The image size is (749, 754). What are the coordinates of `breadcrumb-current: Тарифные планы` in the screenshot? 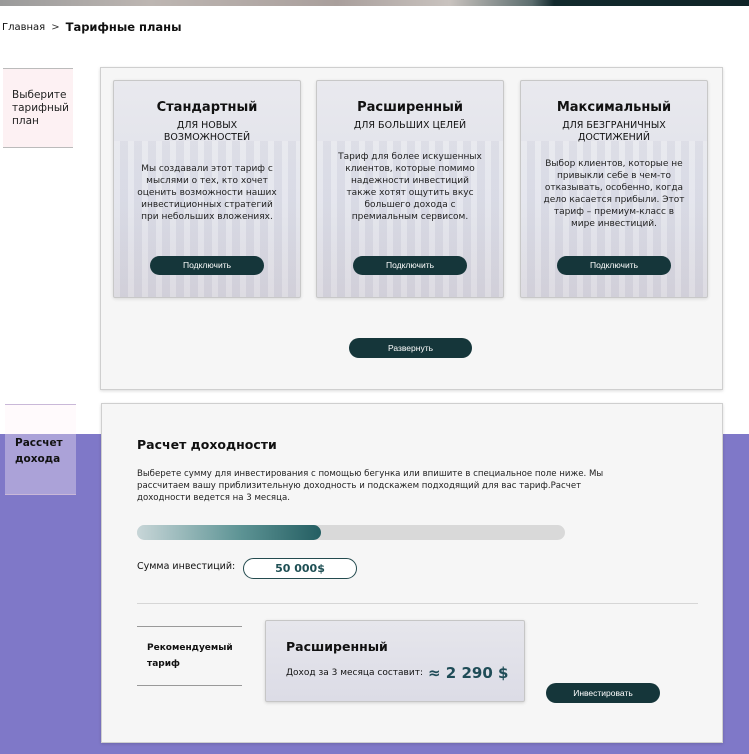 It's located at (123, 27).